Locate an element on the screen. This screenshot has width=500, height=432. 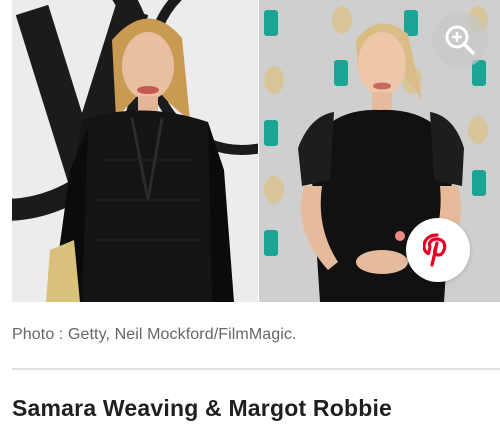
zoom-in-icon is located at coordinates (460, 40).